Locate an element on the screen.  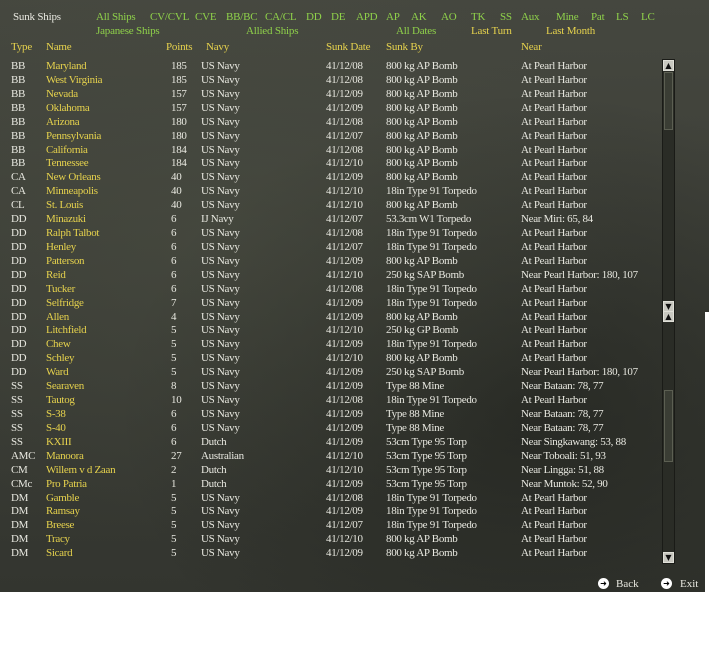
cell-points: 5 is located at coordinates (174, 330).